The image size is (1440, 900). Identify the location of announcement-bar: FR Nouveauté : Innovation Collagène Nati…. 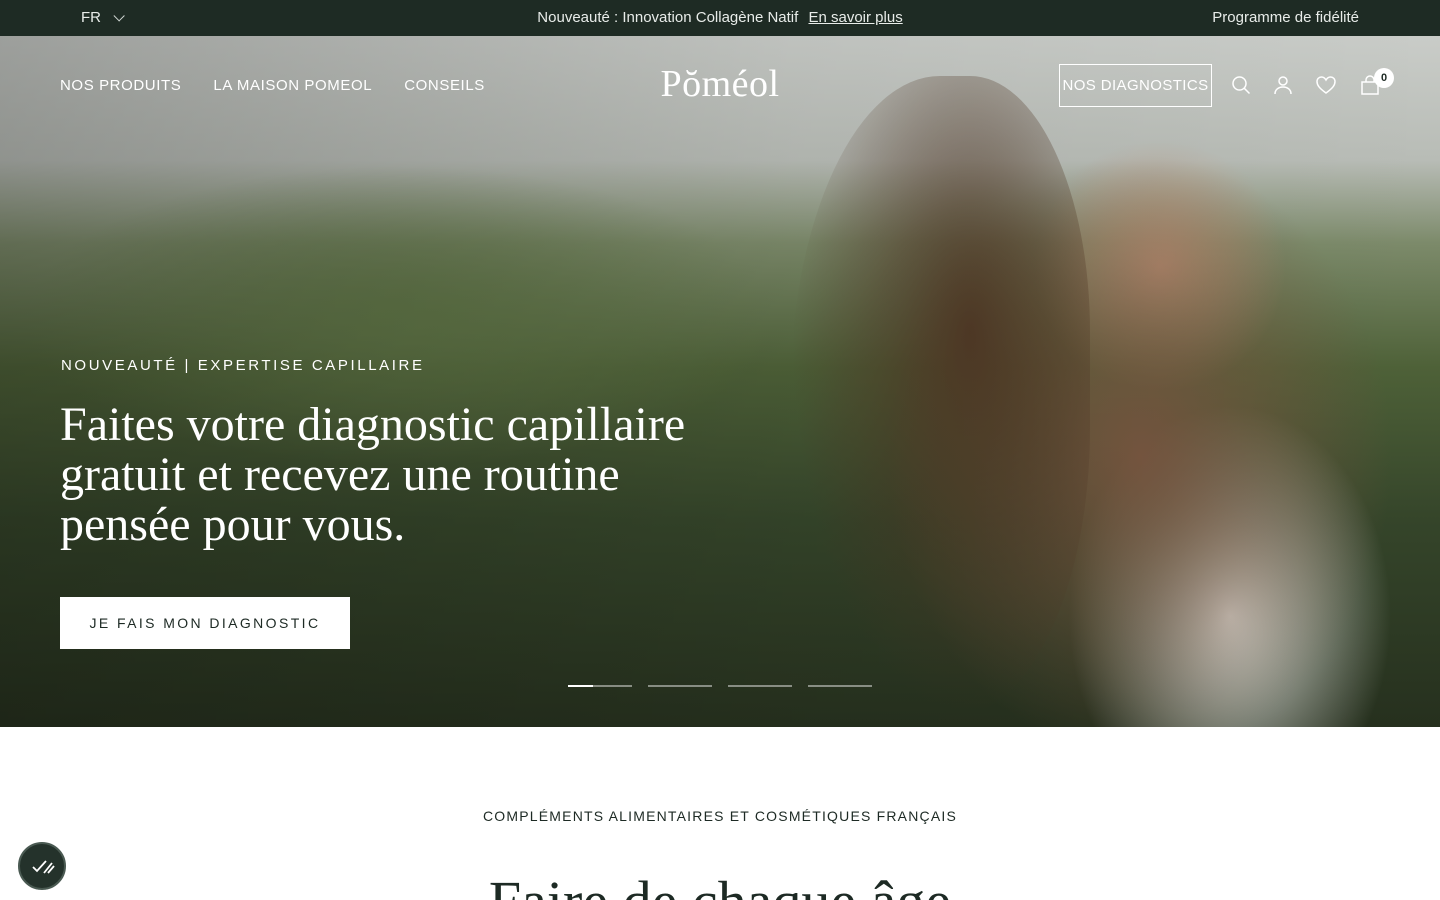
(720, 18).